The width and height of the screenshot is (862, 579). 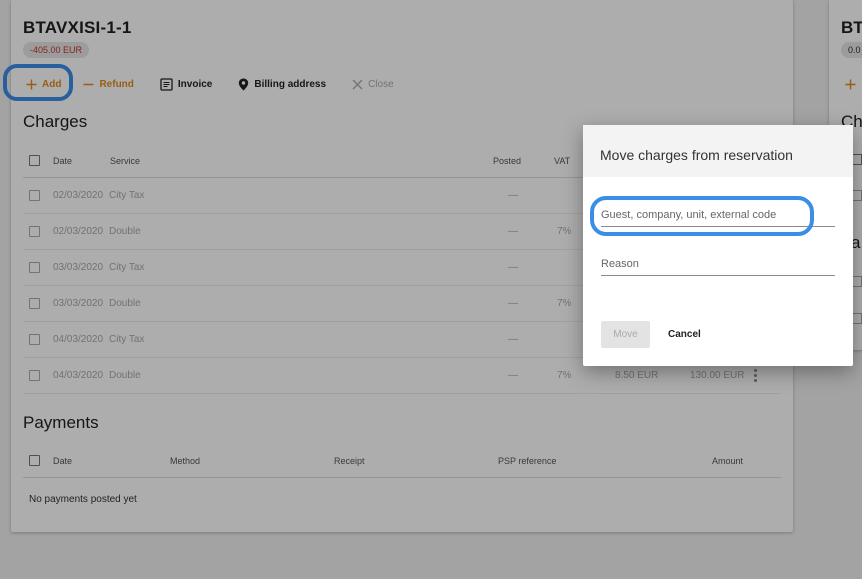 I want to click on reason-field, so click(x=718, y=265).